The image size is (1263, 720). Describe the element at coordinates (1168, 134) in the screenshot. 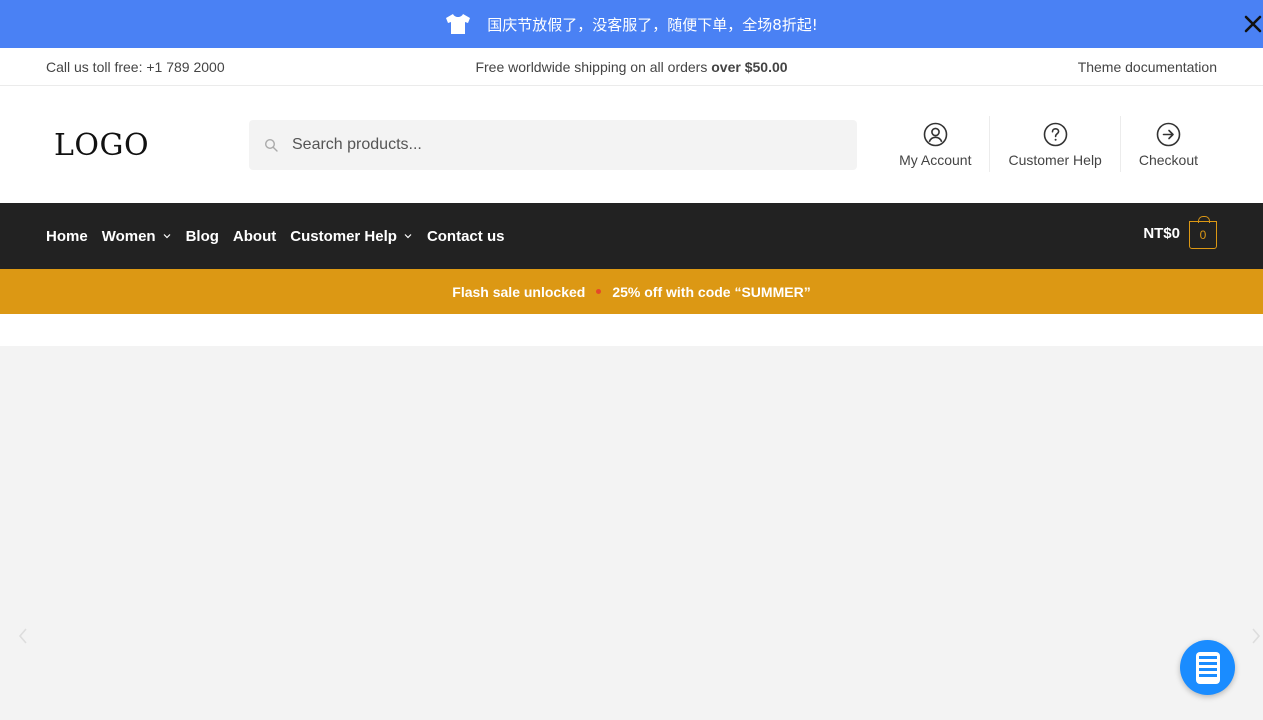

I see `arrow-circle-icon` at that location.